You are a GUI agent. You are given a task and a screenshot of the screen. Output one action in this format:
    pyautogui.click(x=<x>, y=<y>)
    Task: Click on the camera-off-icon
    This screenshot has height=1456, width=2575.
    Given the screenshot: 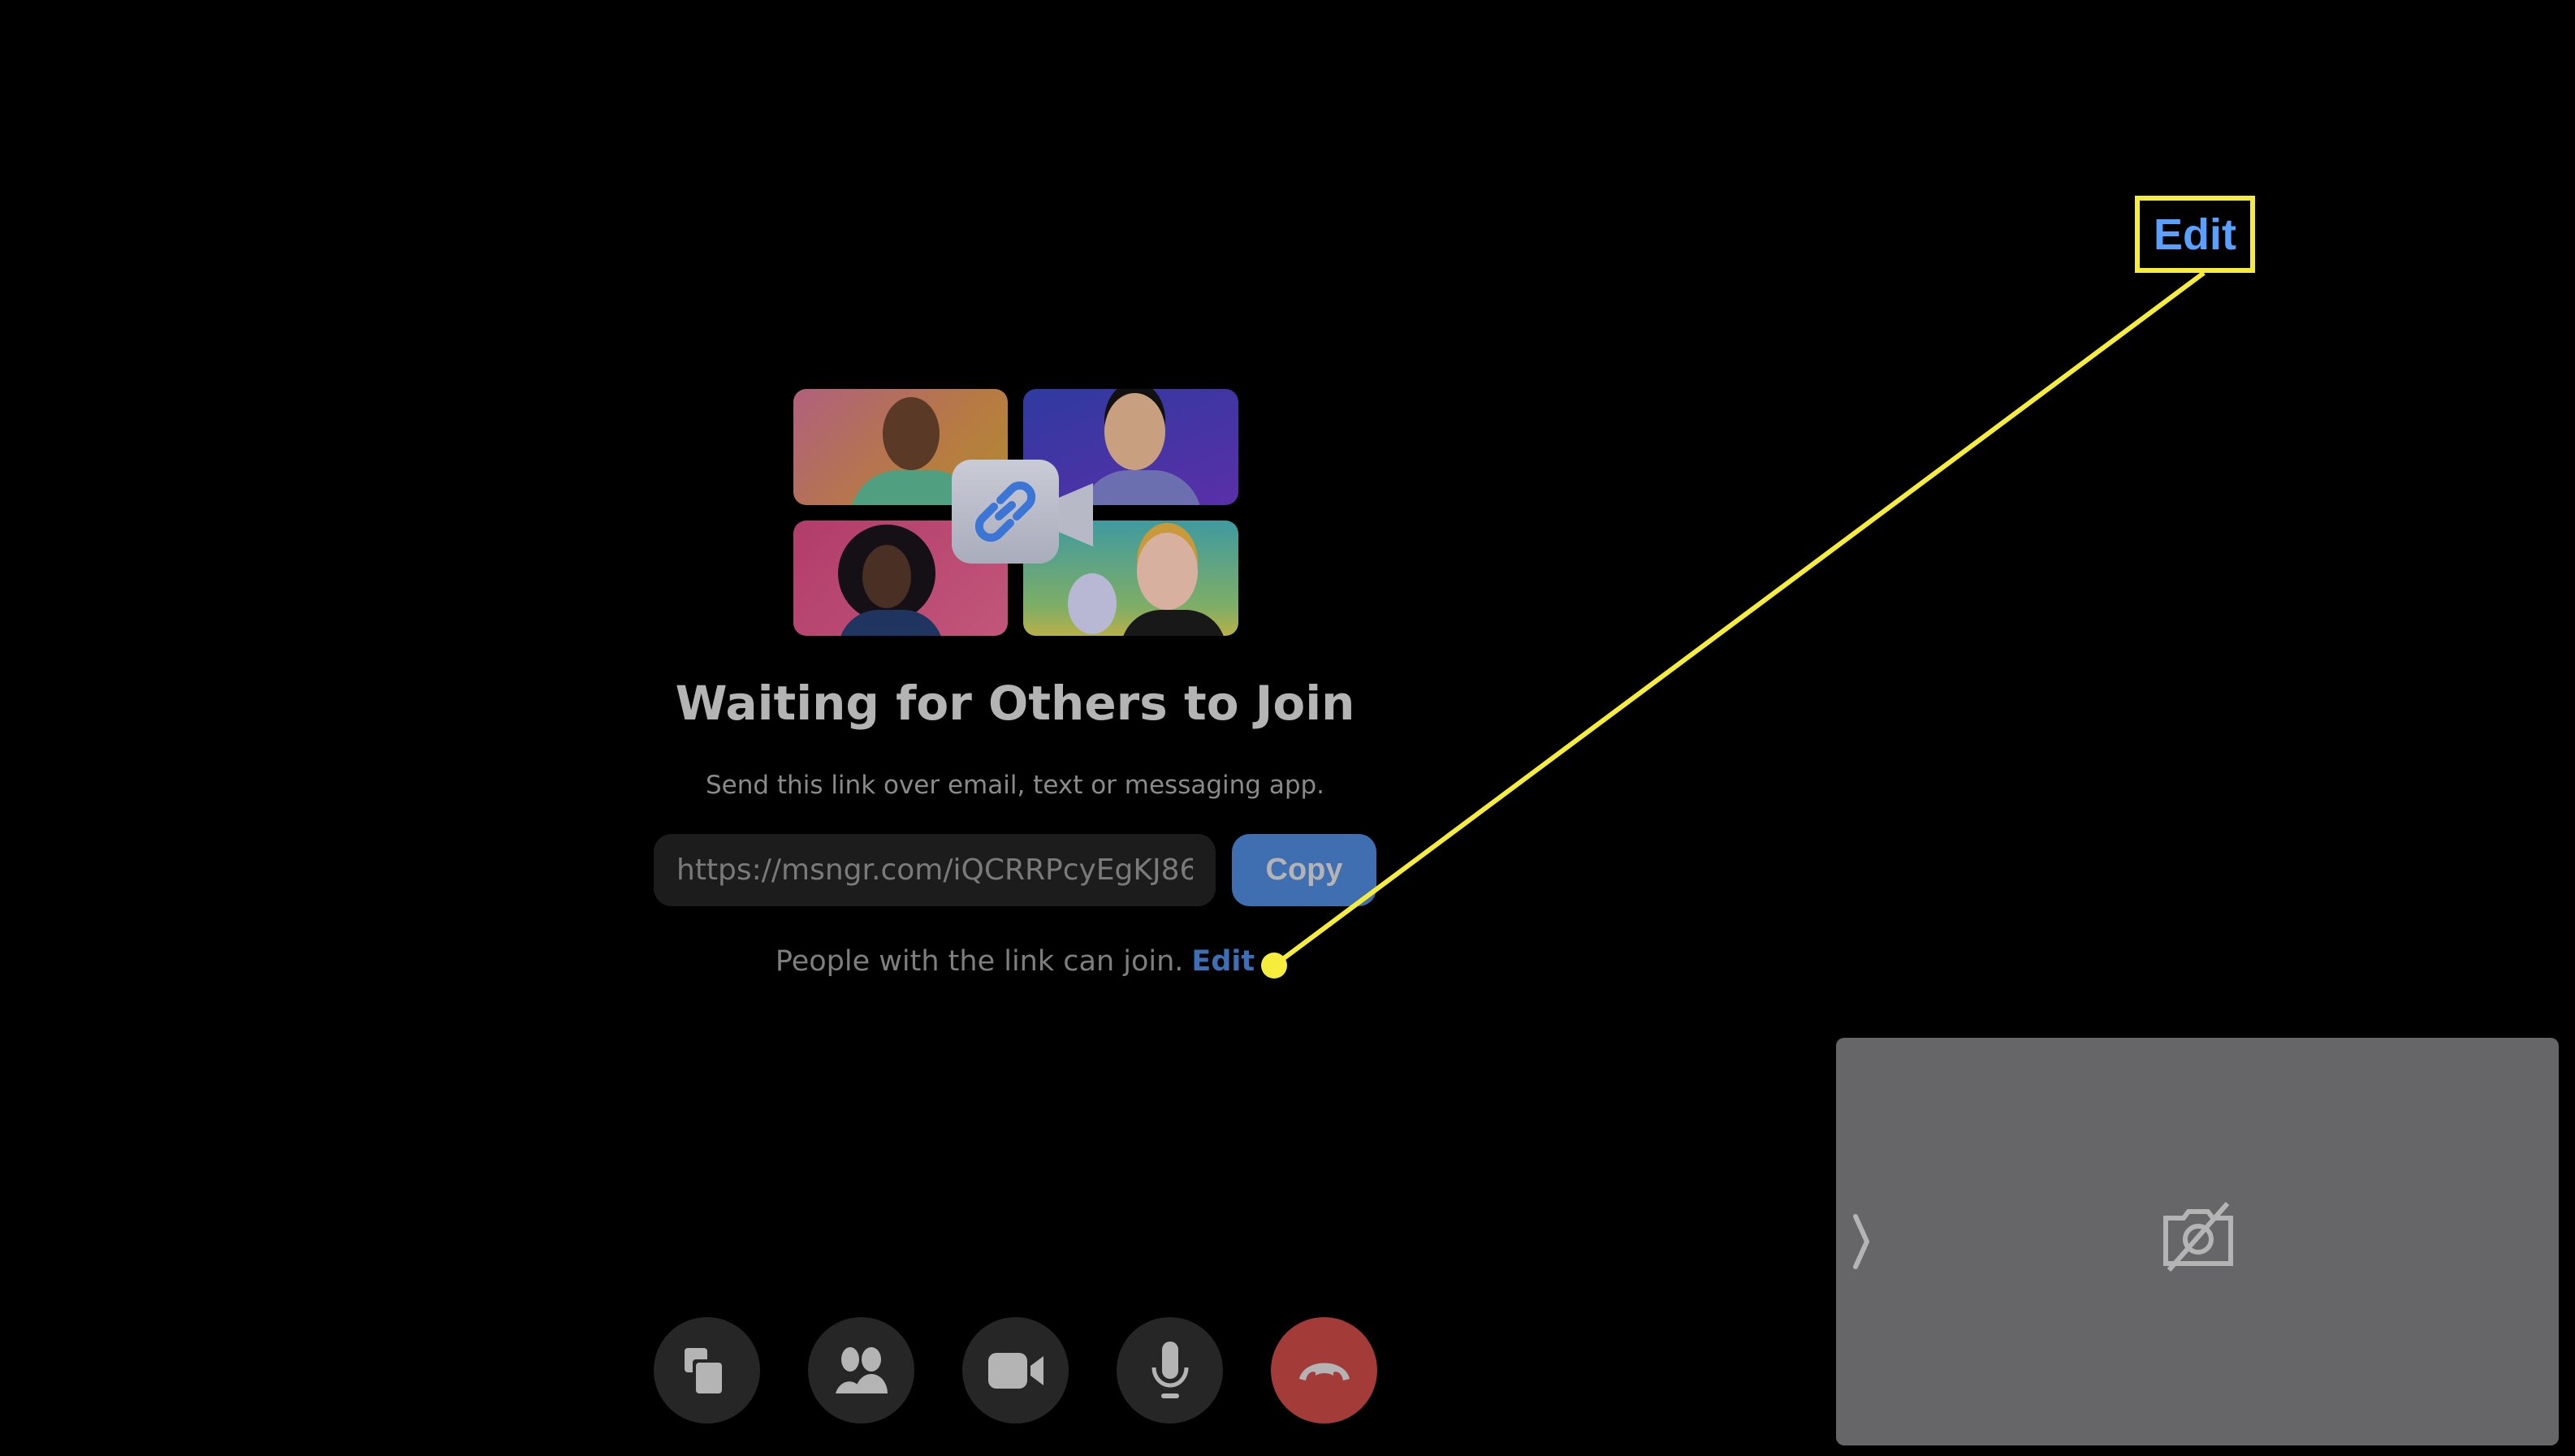 What is the action you would take?
    pyautogui.click(x=2198, y=1237)
    